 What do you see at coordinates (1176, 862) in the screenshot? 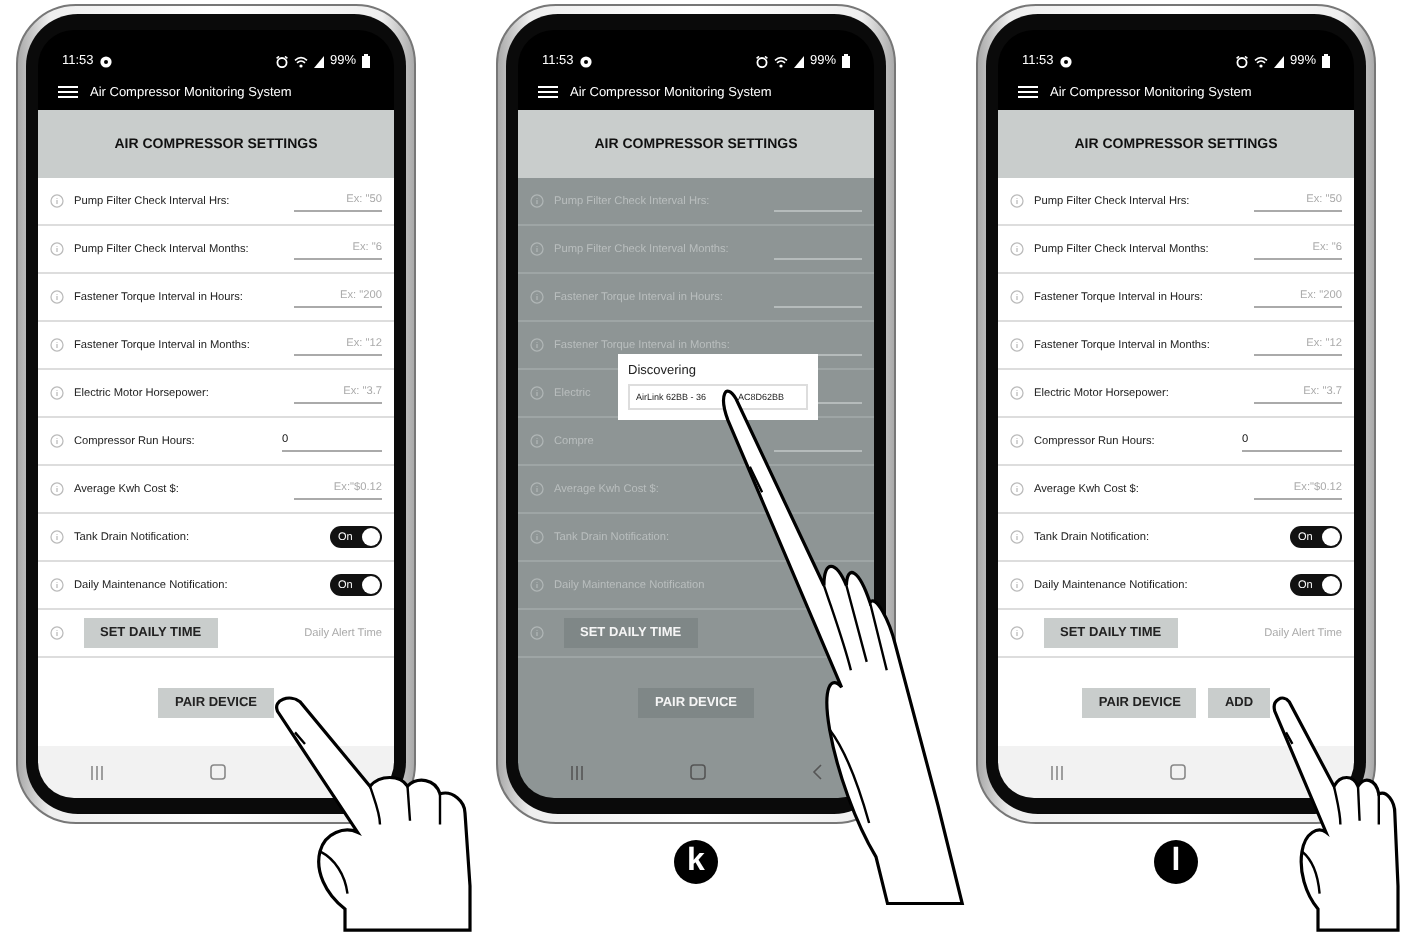
I see `step-badge: l` at bounding box center [1176, 862].